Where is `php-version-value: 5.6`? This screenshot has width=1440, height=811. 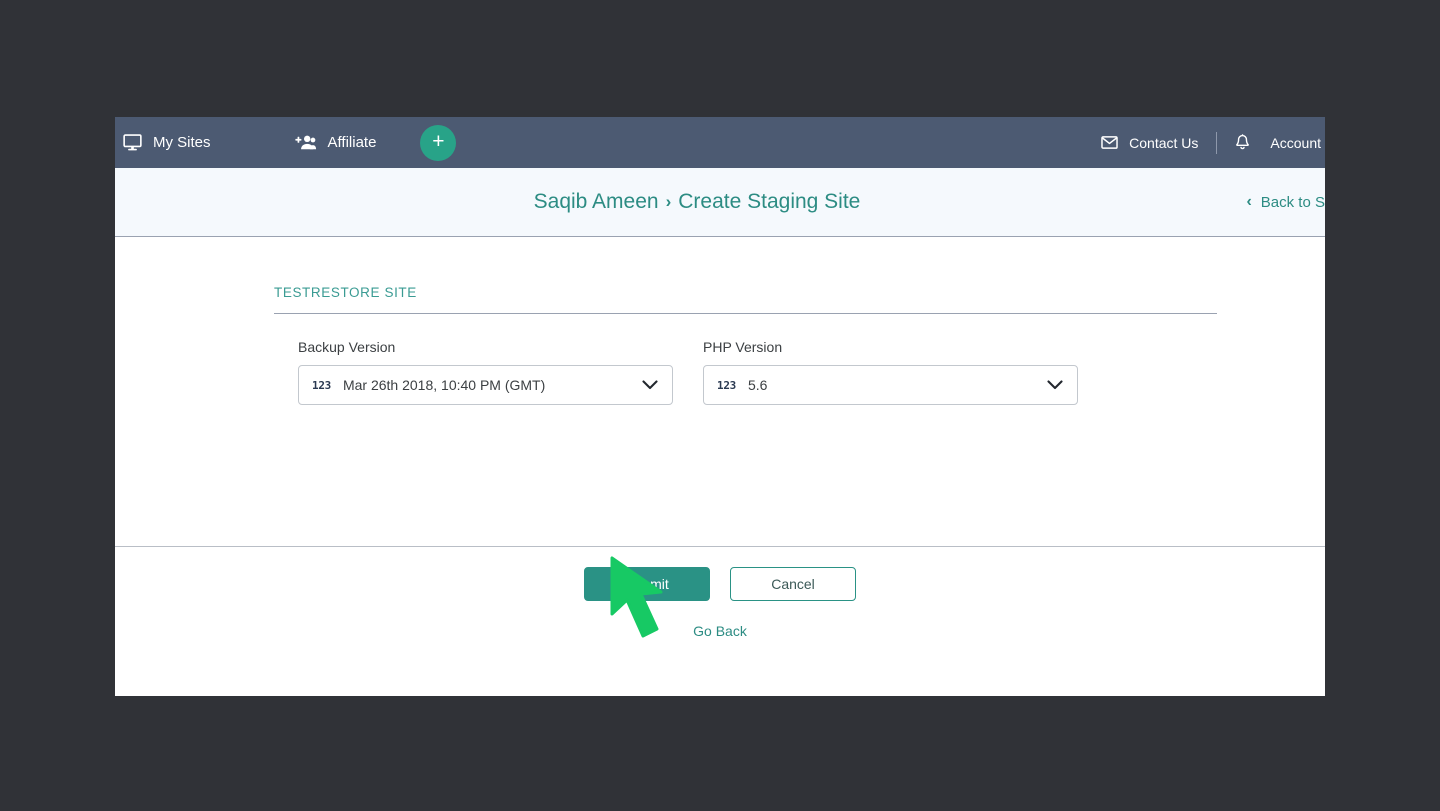 php-version-value: 5.6 is located at coordinates (757, 385).